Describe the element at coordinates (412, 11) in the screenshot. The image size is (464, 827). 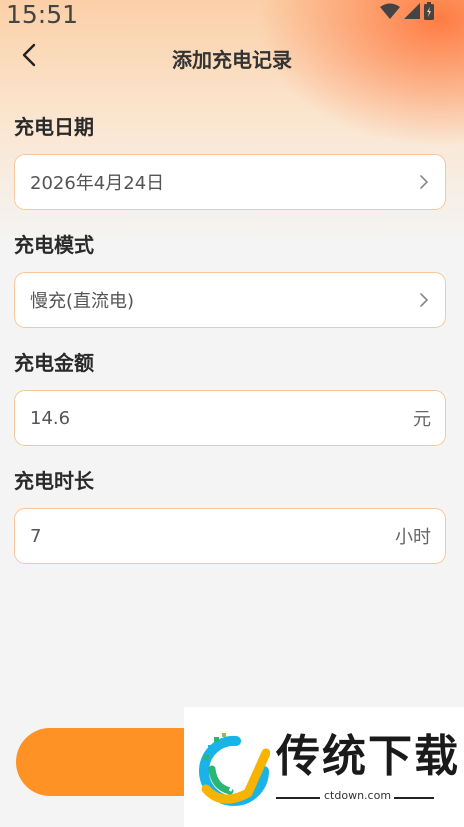
I see `signal-icon` at that location.